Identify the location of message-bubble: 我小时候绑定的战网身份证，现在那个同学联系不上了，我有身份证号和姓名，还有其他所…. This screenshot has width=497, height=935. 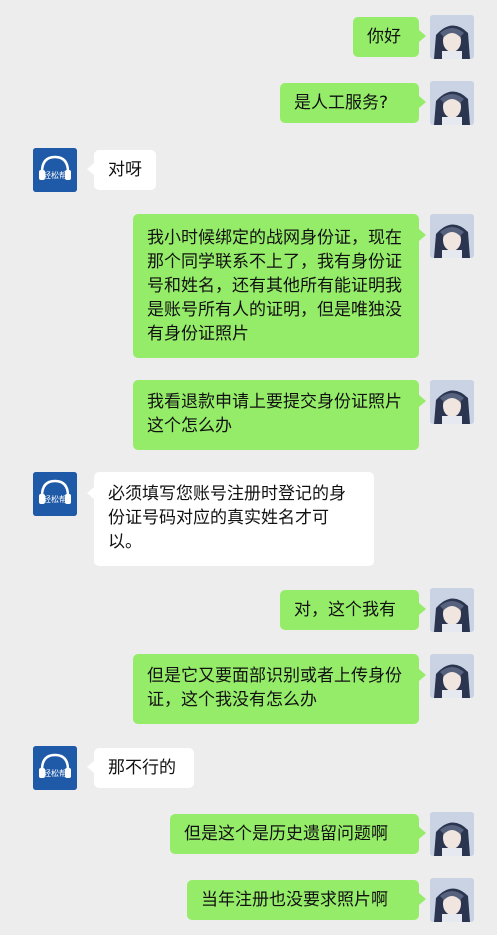
(276, 286).